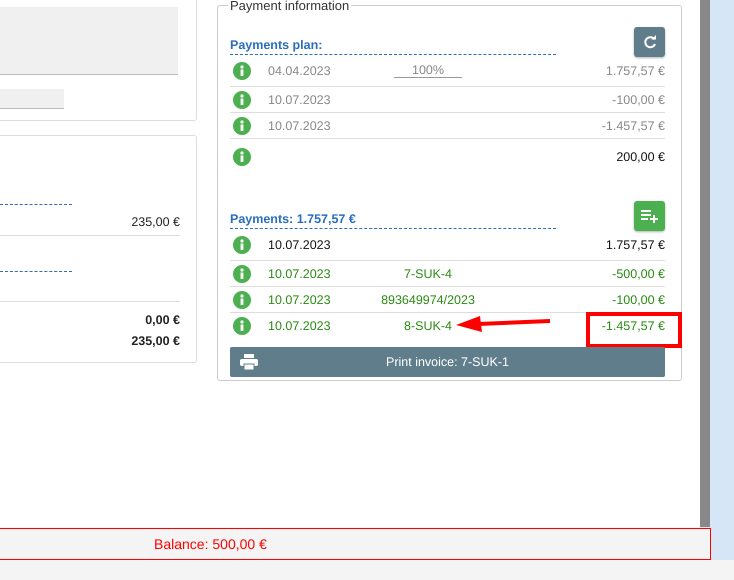 Image resolution: width=734 pixels, height=580 pixels. Describe the element at coordinates (155, 222) in the screenshot. I see `amount-text: 235,00 €` at that location.